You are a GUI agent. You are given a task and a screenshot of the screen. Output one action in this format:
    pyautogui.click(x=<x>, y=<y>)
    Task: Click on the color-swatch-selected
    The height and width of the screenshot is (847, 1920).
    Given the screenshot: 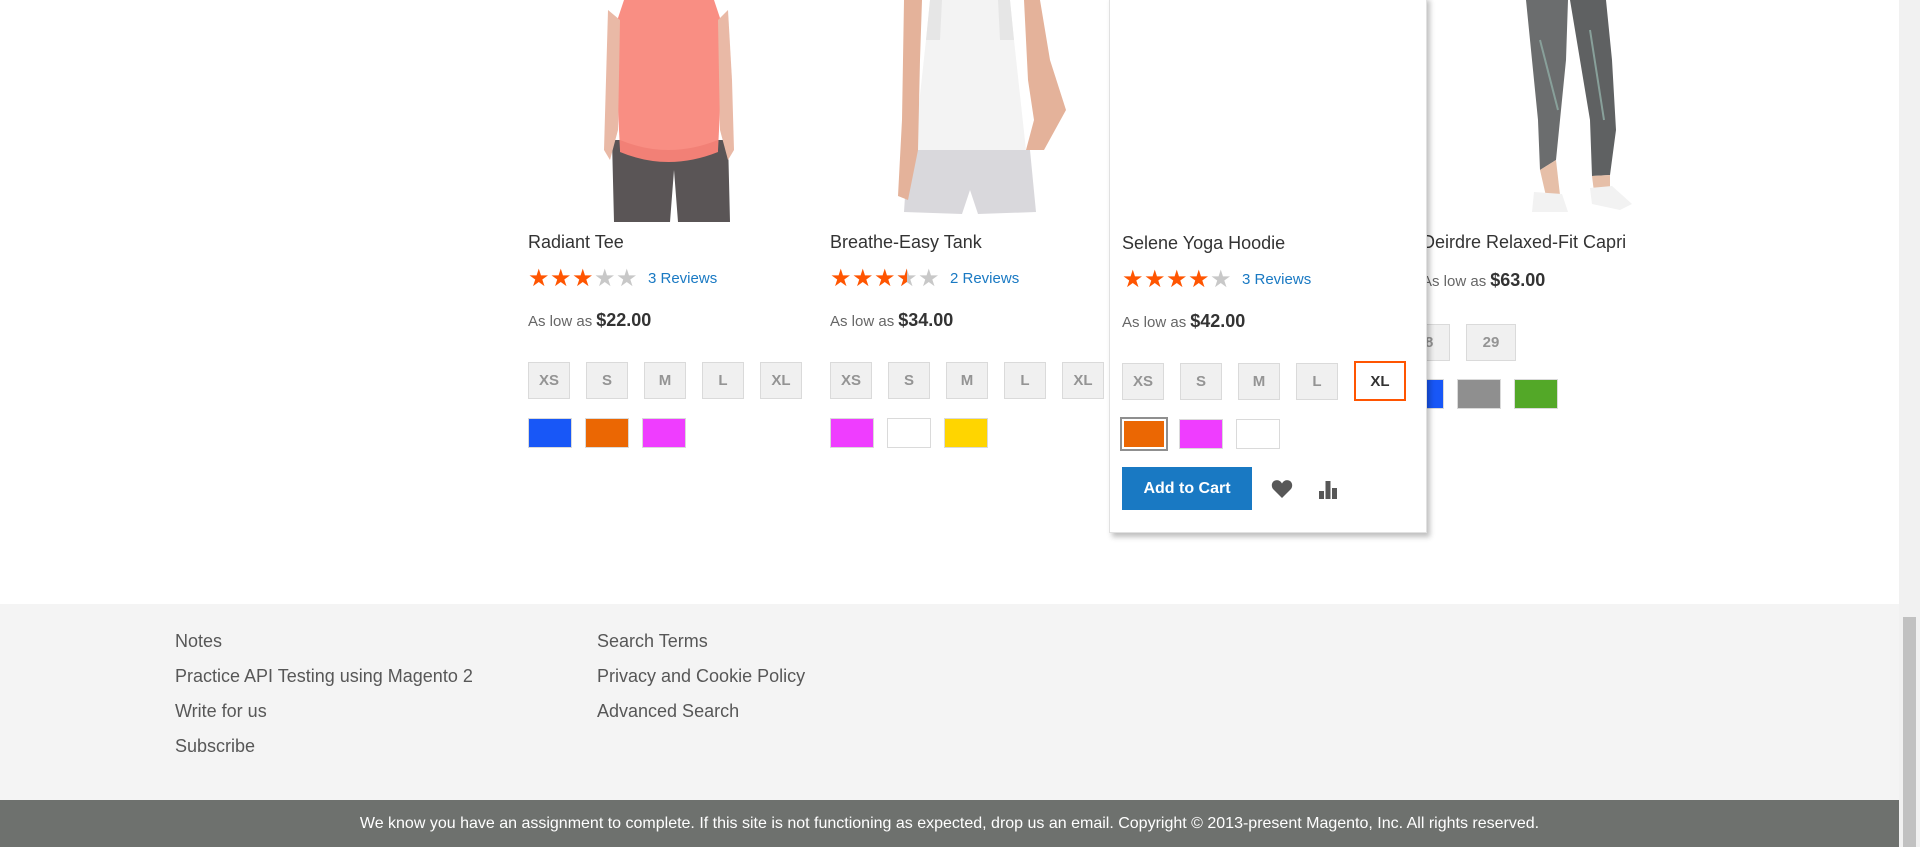 What is the action you would take?
    pyautogui.click(x=1144, y=434)
    